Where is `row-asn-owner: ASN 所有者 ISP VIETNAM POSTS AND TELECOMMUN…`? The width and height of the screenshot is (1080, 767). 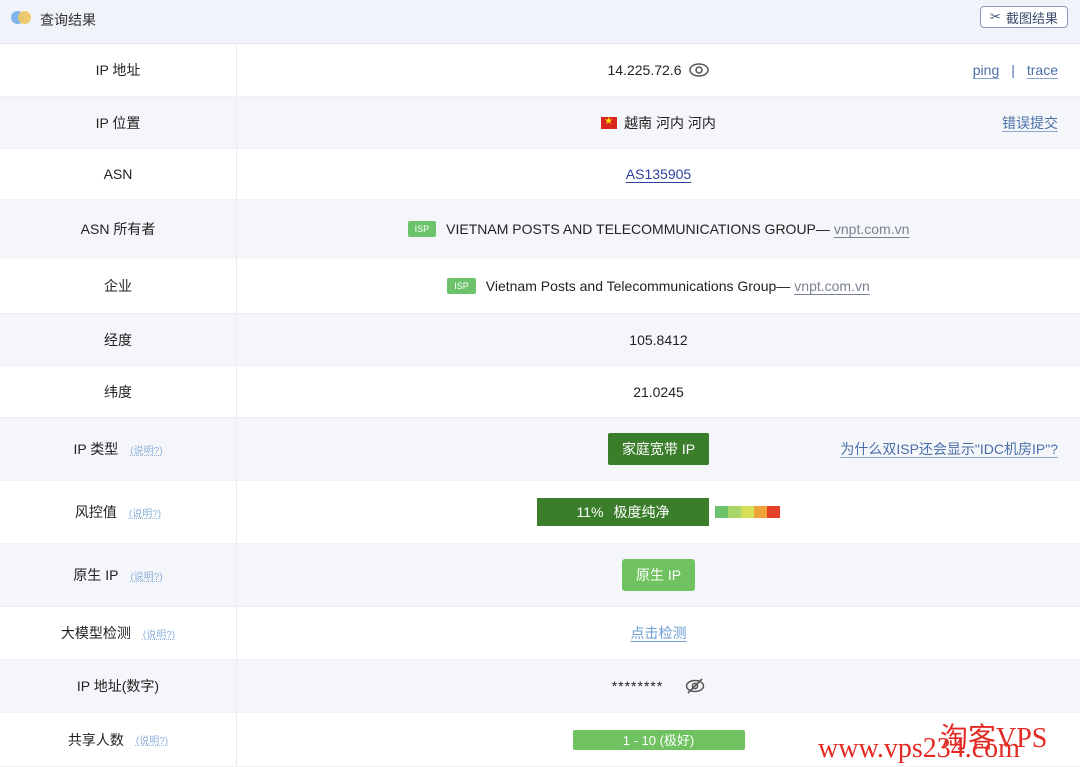
row-asn-owner: ASN 所有者 ISP VIETNAM POSTS AND TELECOMMUN… is located at coordinates (540, 229).